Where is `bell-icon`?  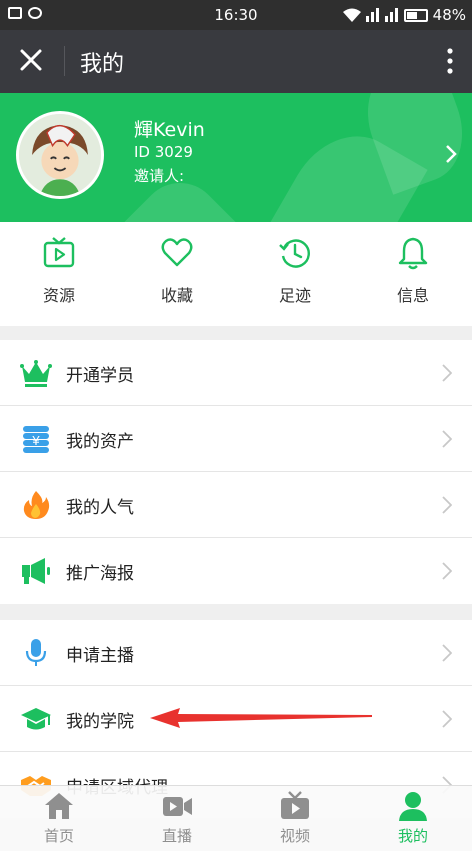 bell-icon is located at coordinates (413, 253).